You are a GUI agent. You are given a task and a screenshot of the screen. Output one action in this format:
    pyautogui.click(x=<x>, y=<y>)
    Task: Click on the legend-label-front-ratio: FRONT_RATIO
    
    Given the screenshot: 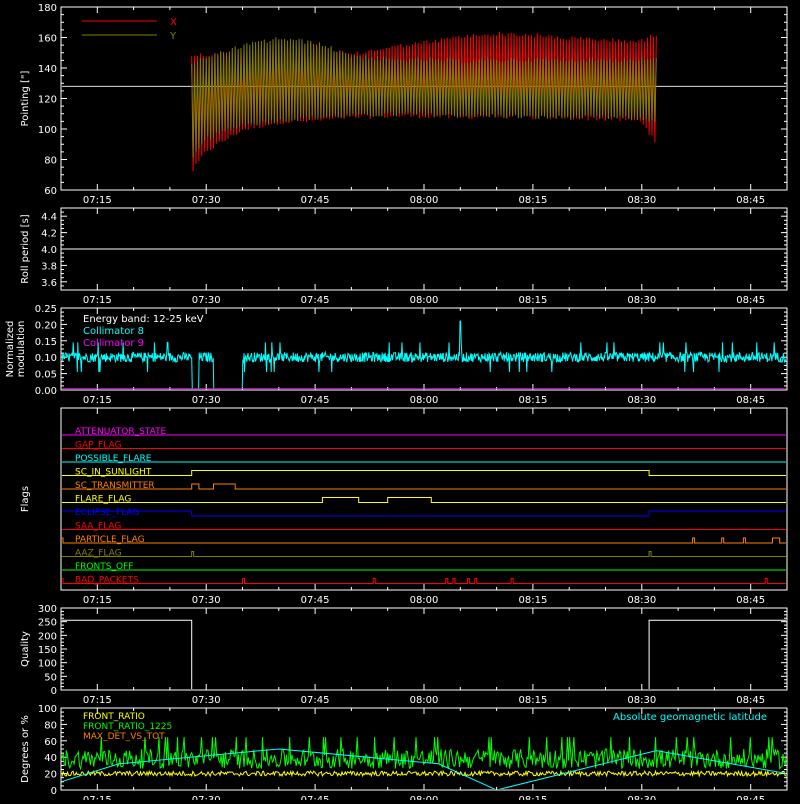 What is the action you would take?
    pyautogui.click(x=114, y=717)
    